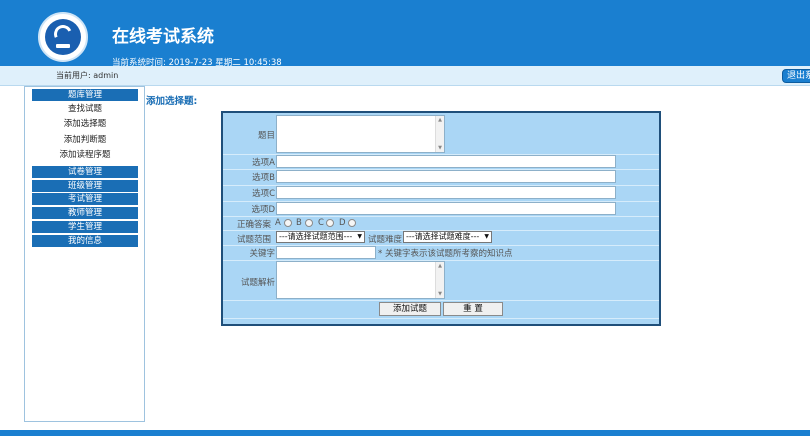  What do you see at coordinates (330, 223) in the screenshot?
I see `answer-radio-c` at bounding box center [330, 223].